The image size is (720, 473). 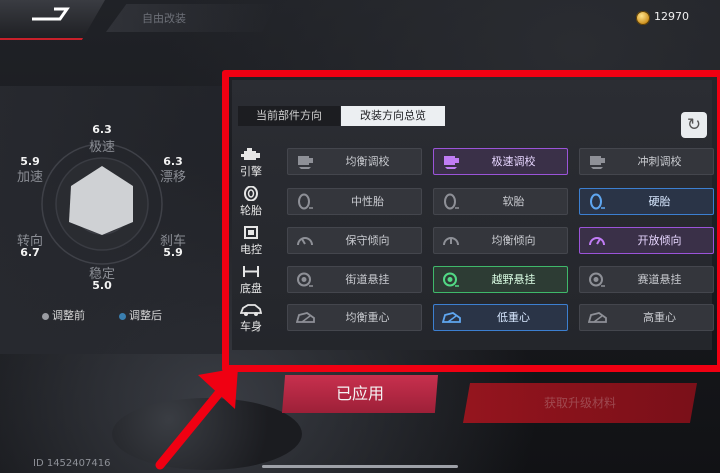 What do you see at coordinates (360, 394) in the screenshot?
I see `applied-button: 已应用` at bounding box center [360, 394].